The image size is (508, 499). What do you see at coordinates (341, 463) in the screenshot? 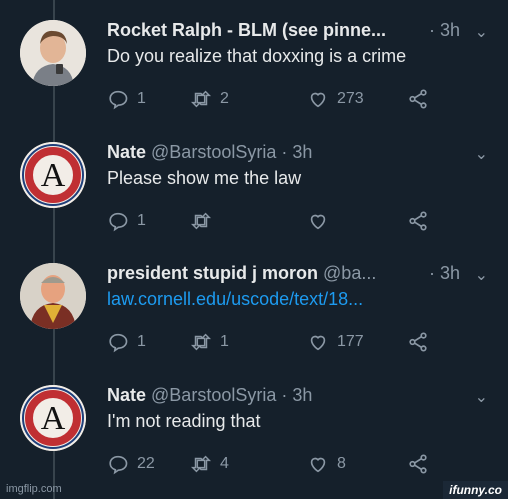
I see `like-count: 8` at bounding box center [341, 463].